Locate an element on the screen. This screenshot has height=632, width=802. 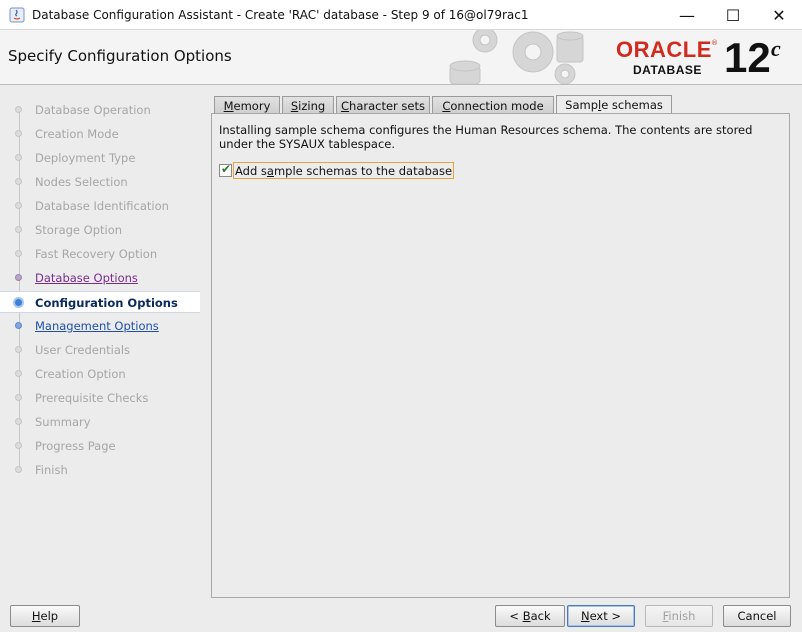
oracle-database-text: DATABASE is located at coordinates (667, 70).